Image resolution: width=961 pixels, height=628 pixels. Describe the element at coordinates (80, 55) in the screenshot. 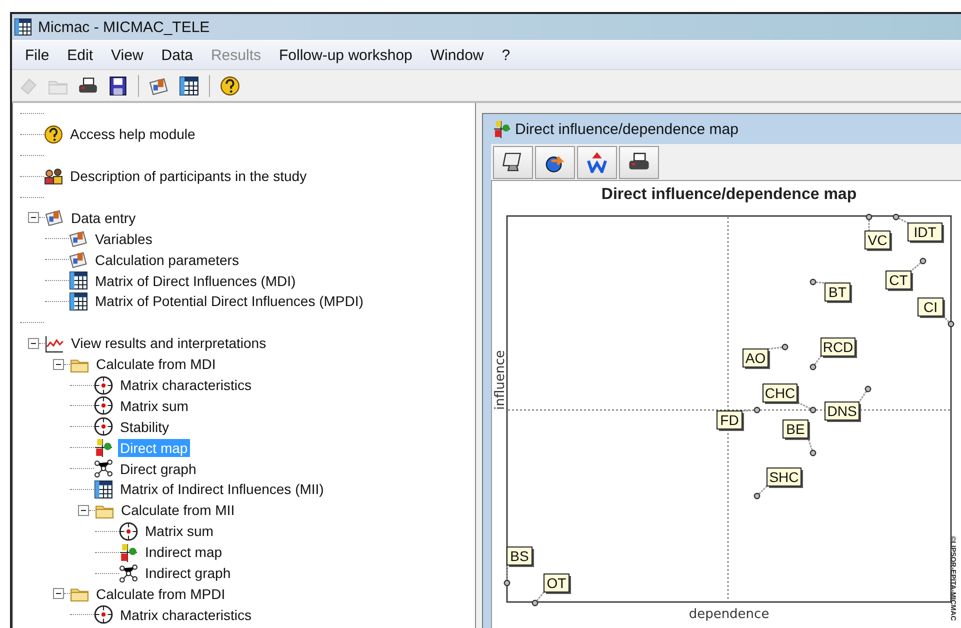

I see `menu-item: Edit` at that location.